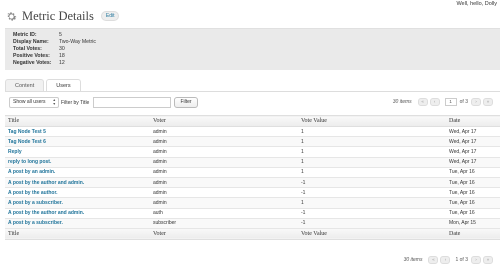 This screenshot has width=500, height=269. I want to click on row-title-link: A post by the author., so click(79, 193).